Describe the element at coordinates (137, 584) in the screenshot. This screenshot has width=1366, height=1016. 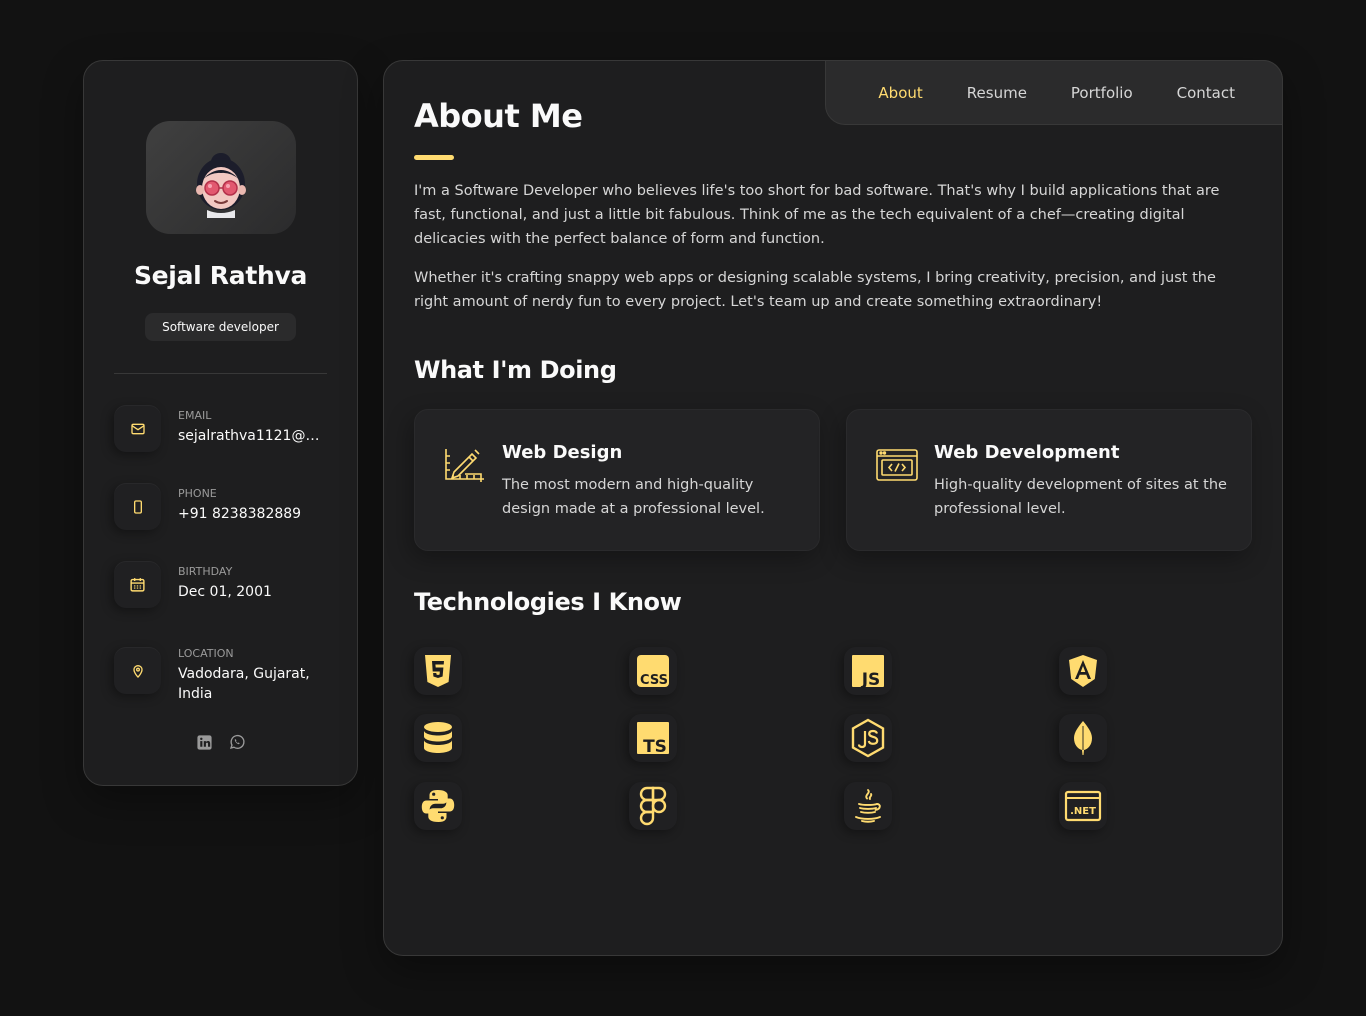
I see `calendar-icon` at that location.